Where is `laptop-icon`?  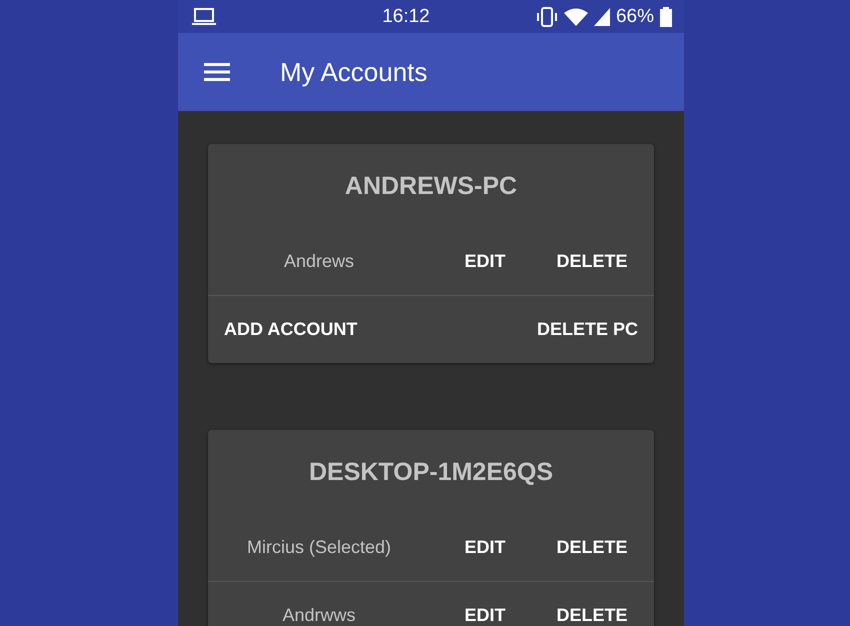
laptop-icon is located at coordinates (204, 17).